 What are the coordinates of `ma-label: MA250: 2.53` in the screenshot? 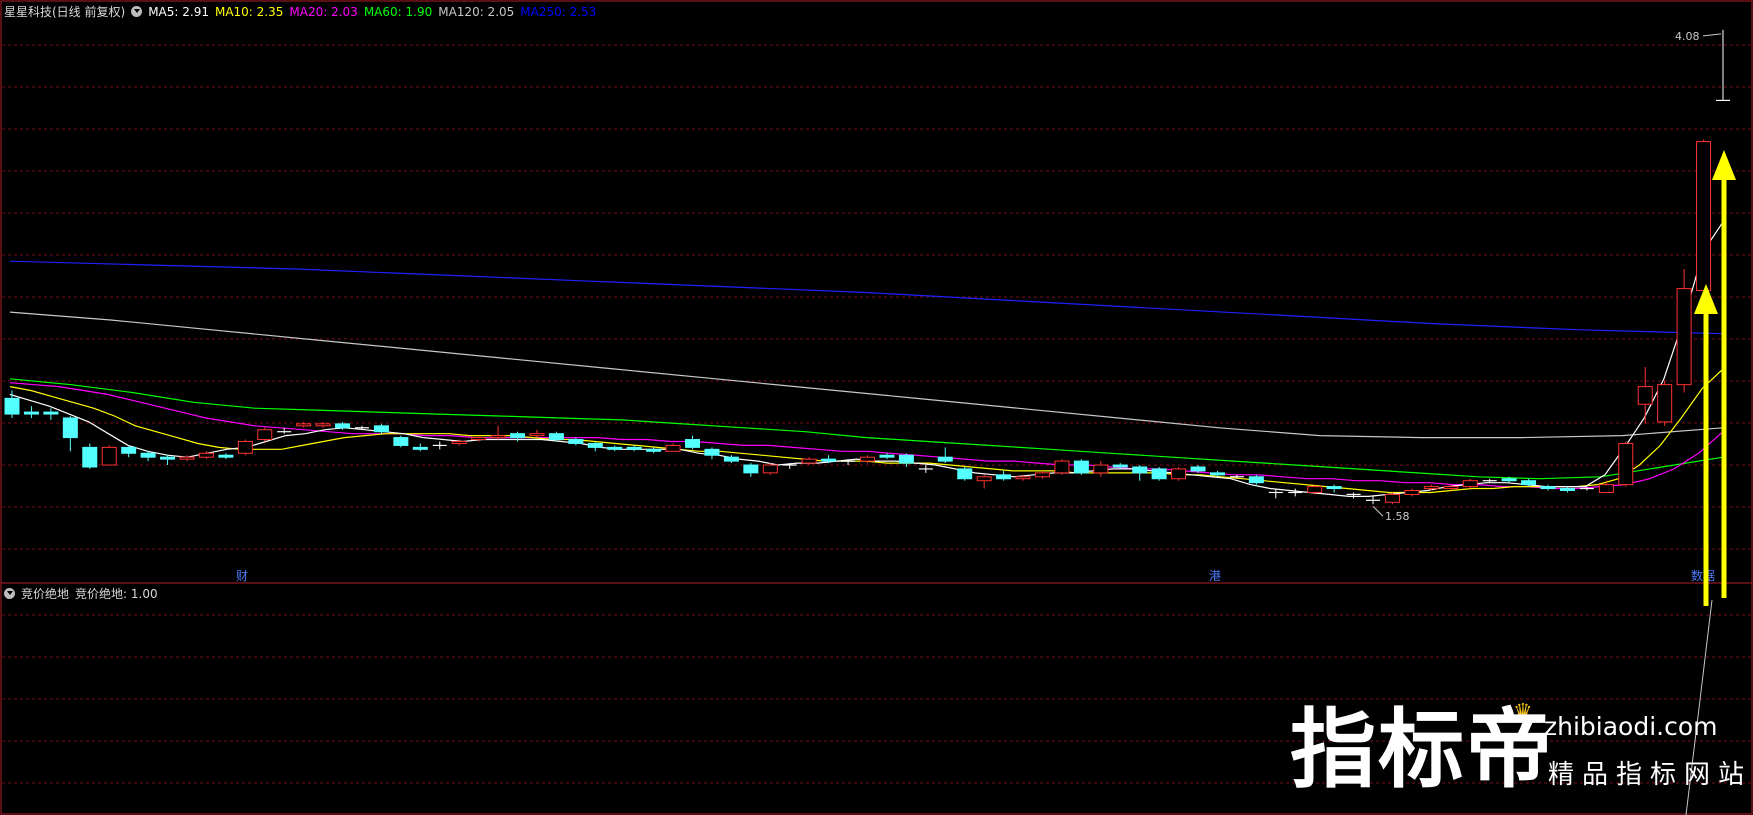 It's located at (558, 12).